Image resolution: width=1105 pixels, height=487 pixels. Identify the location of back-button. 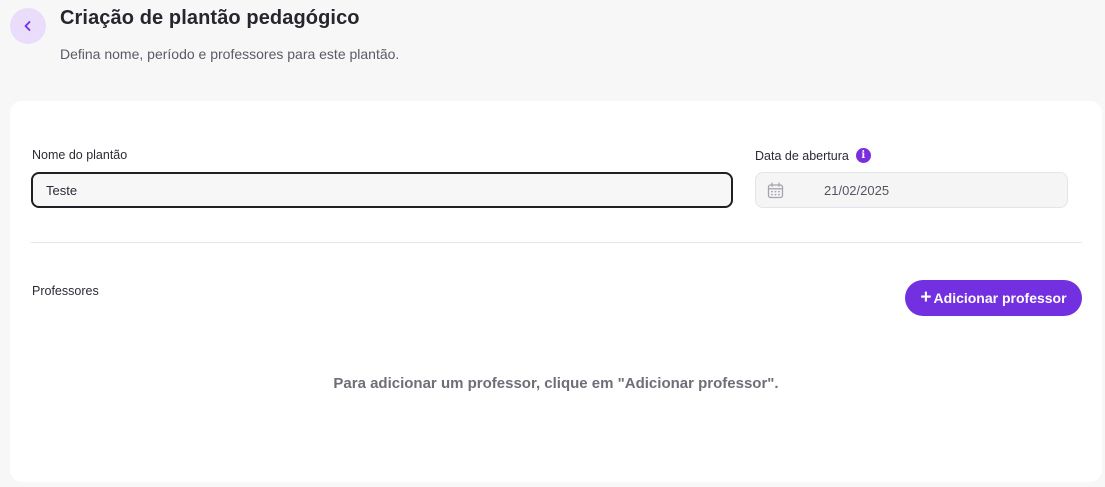
(28, 26).